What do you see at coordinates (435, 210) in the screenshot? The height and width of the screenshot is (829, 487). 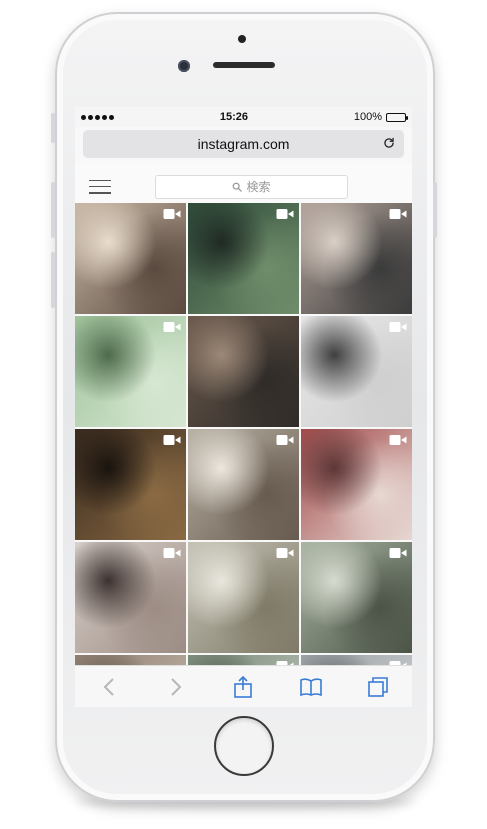 I see `power-button` at bounding box center [435, 210].